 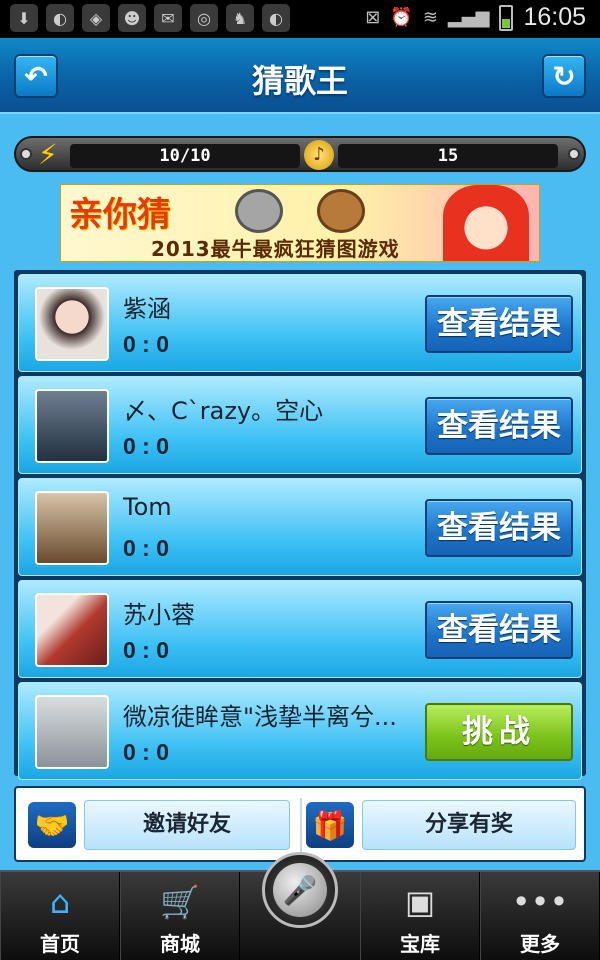 I want to click on nav-vault: ▣ 宝库, so click(x=420, y=916).